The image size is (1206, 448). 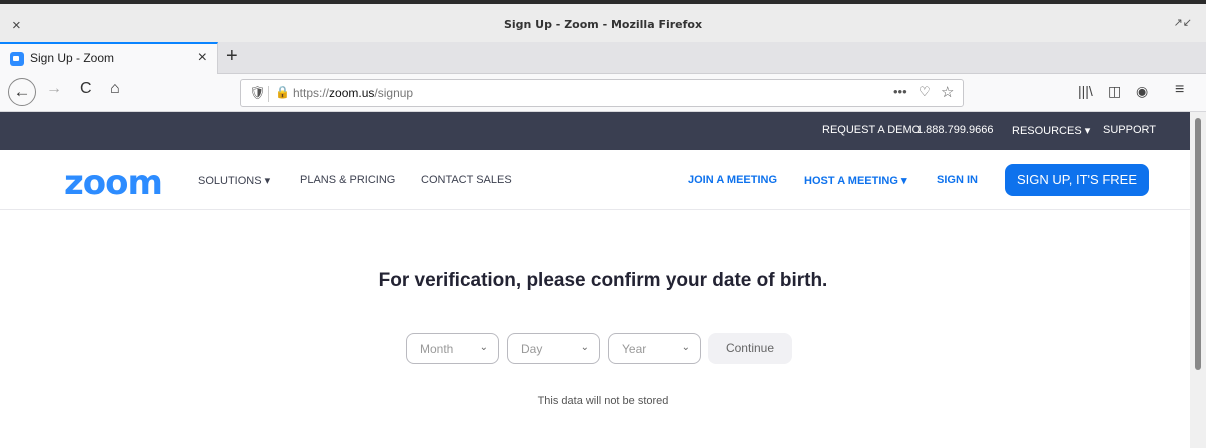 I want to click on support-link: SUPPORT, so click(x=1129, y=130).